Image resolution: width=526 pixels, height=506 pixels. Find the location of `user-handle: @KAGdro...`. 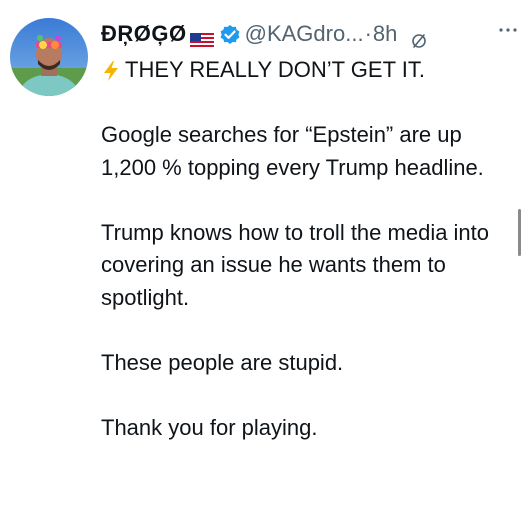

user-handle: @KAGdro... is located at coordinates (304, 34).